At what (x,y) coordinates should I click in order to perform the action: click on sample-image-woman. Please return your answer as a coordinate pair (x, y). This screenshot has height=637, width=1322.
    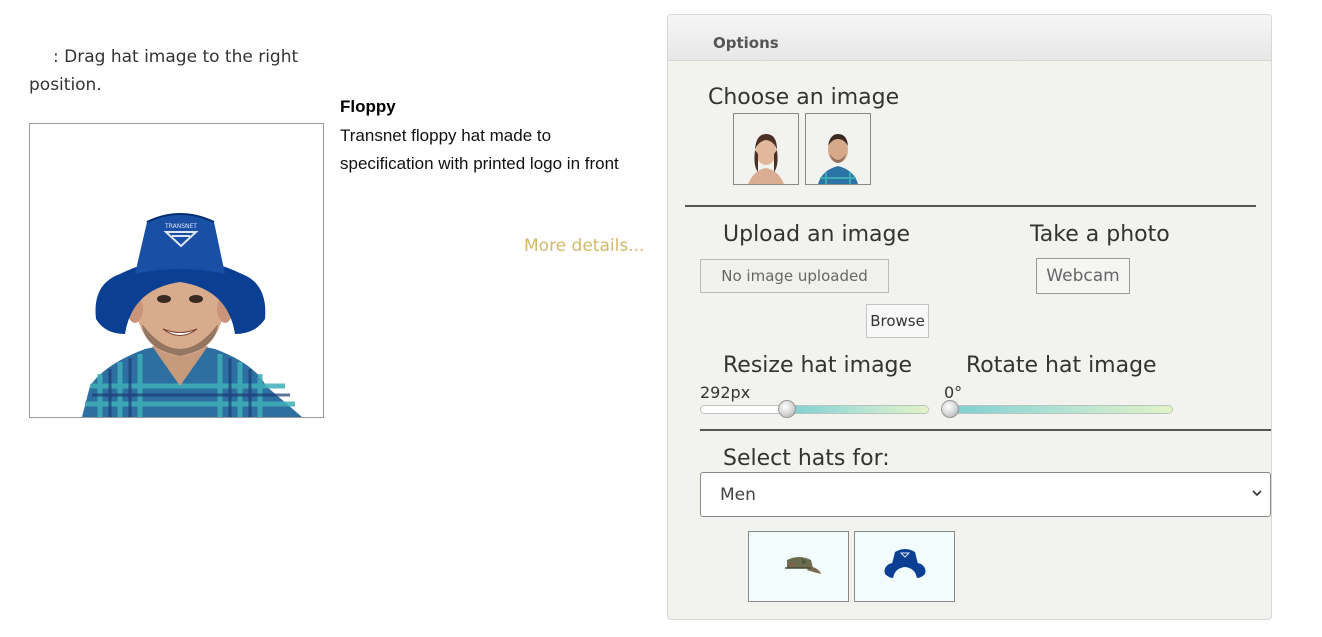
    Looking at the image, I should click on (766, 149).